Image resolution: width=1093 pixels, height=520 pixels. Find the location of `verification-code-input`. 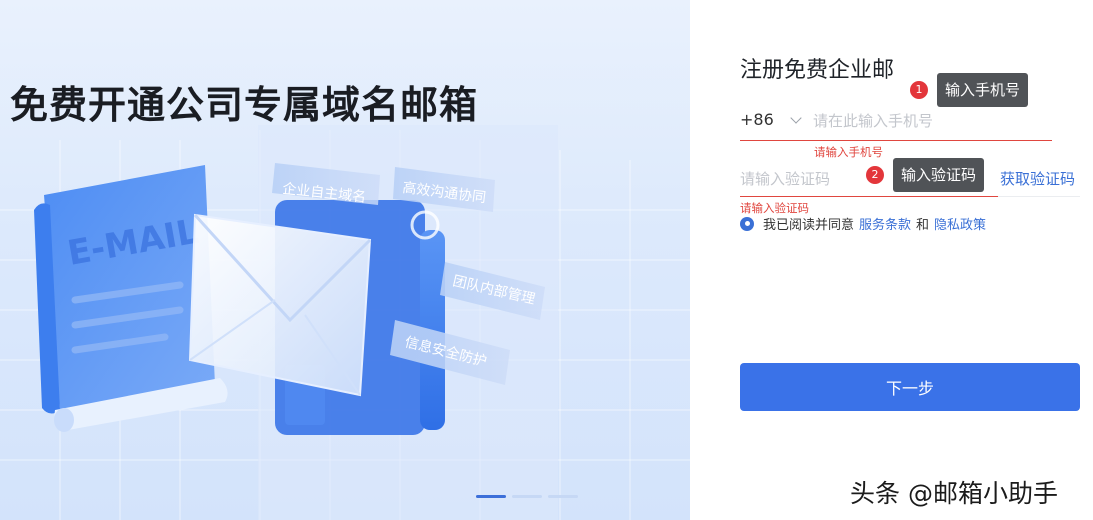

verification-code-input is located at coordinates (810, 179).